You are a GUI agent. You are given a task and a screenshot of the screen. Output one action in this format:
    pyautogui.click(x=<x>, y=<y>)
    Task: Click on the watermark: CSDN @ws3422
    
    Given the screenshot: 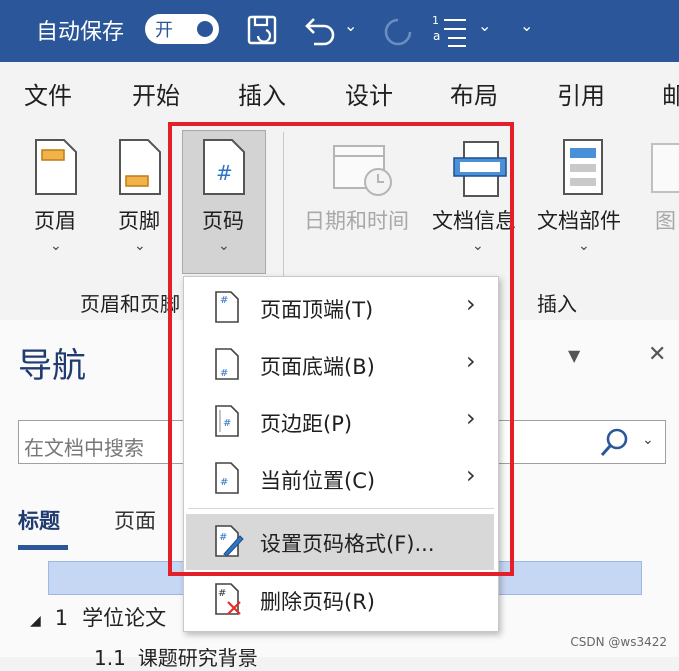 What is the action you would take?
    pyautogui.click(x=618, y=642)
    